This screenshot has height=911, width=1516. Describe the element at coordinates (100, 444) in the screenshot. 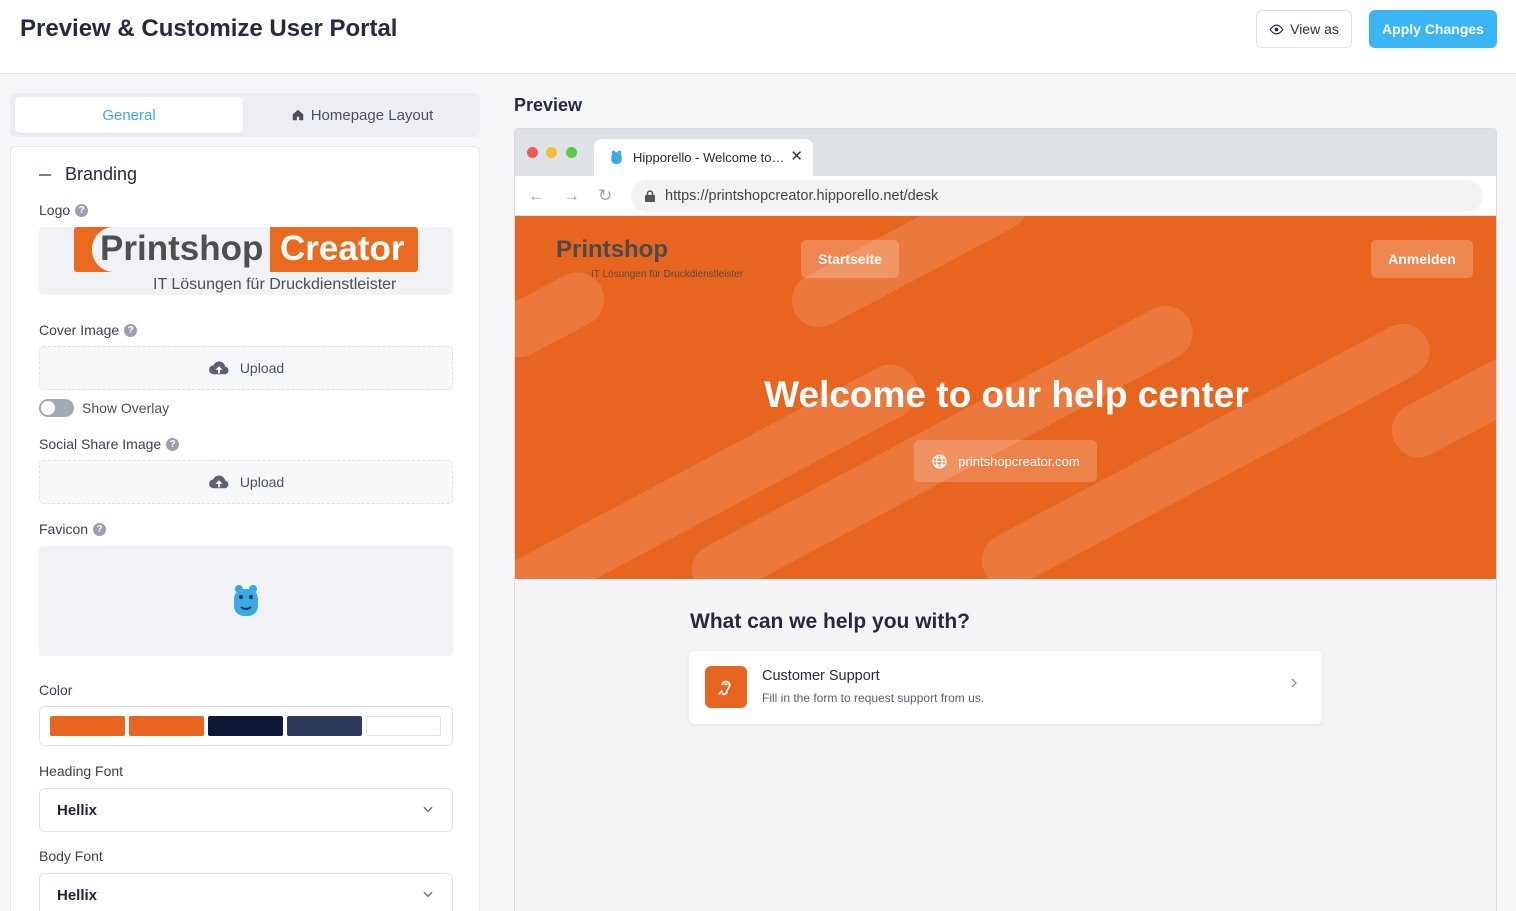

I see `social-share-label-text: Social Share Image` at that location.